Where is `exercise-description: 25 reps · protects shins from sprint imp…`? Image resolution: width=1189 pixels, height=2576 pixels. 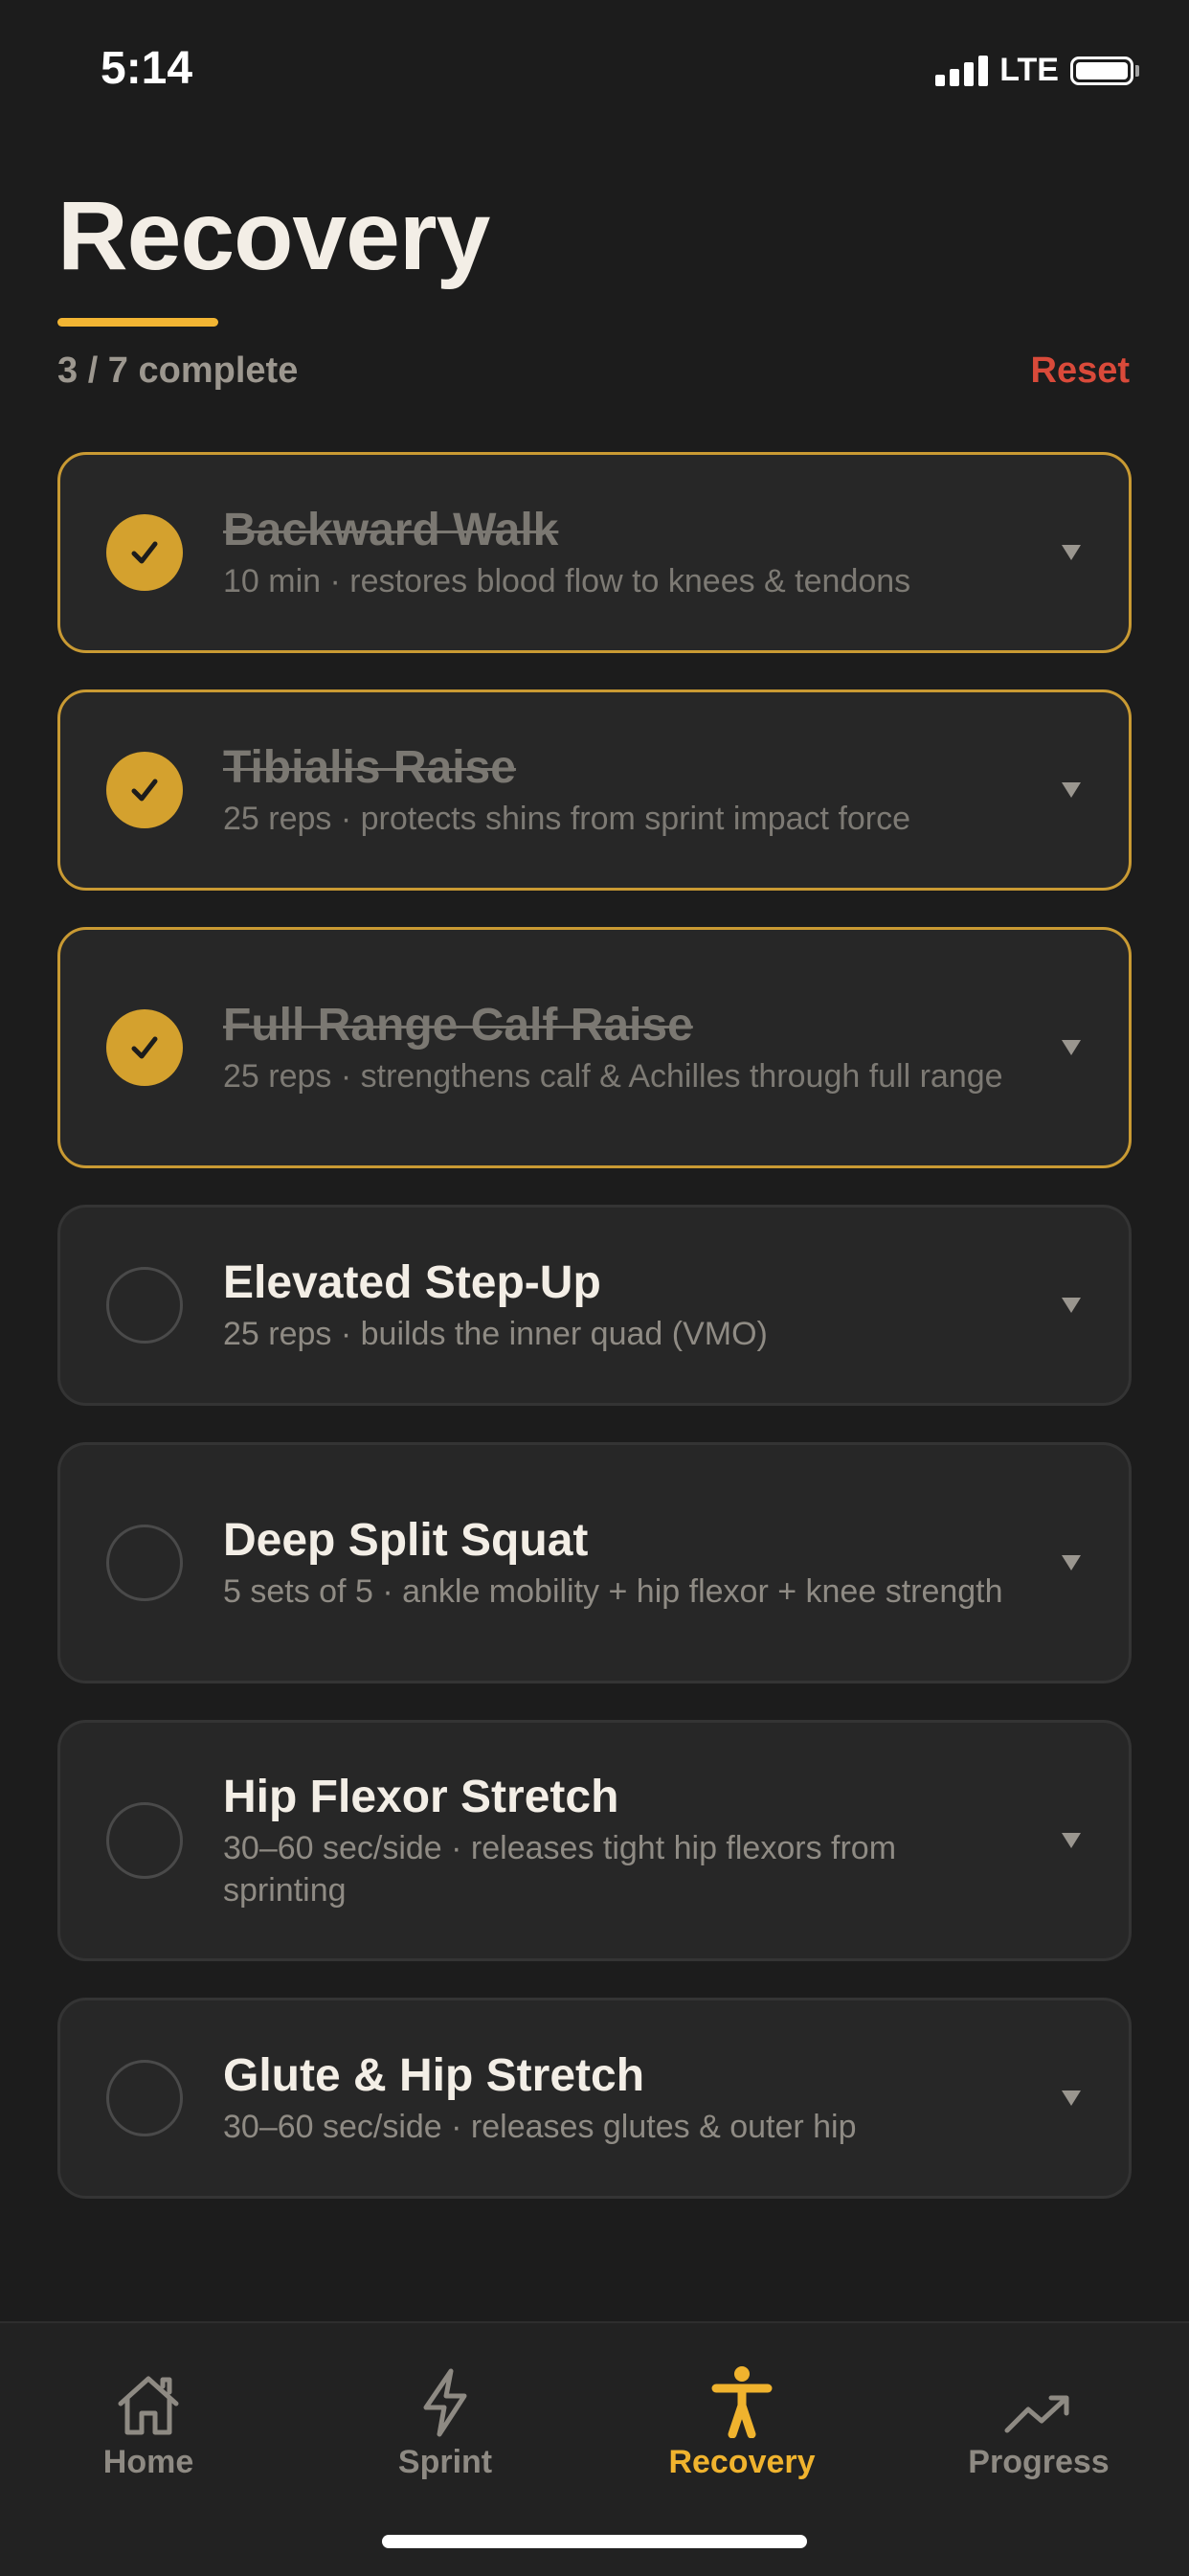
exercise-description: 25 reps · protects shins from sprint imp… is located at coordinates (567, 819).